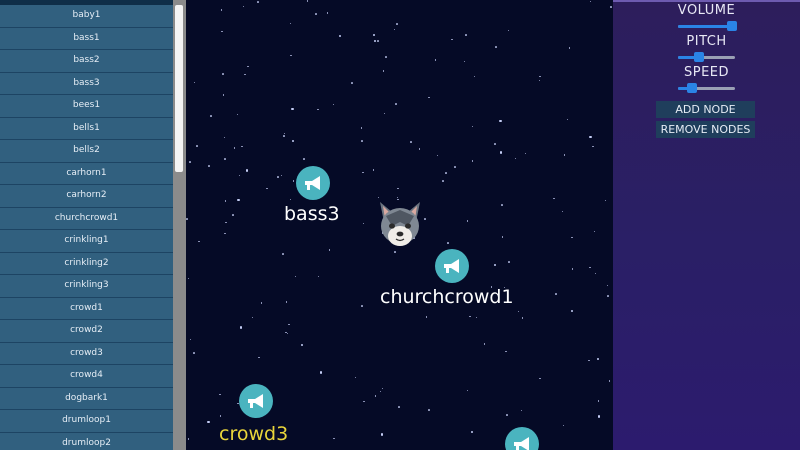  I want to click on sound-list-item: baby1, so click(86, 16).